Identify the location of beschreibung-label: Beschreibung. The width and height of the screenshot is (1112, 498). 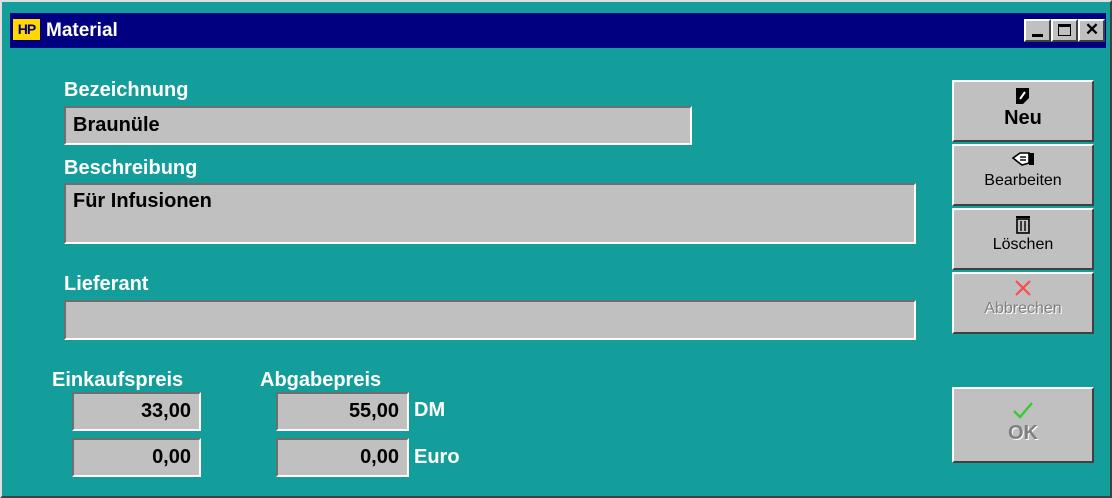
(131, 168).